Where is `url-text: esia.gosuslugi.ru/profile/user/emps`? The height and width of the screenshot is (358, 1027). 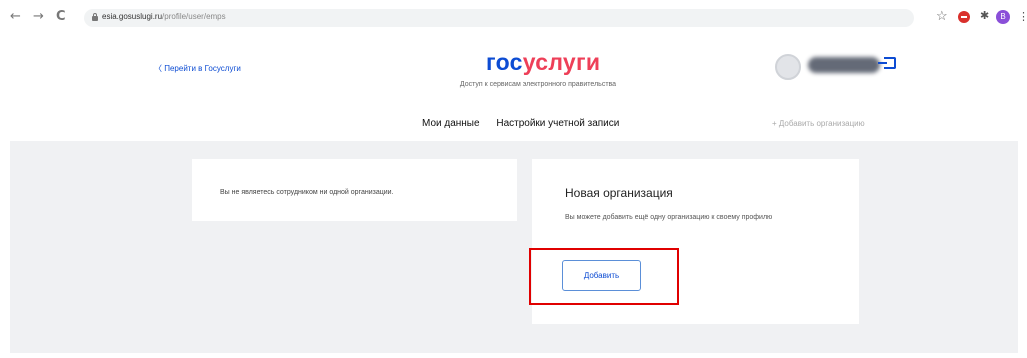 url-text: esia.gosuslugi.ru/profile/user/emps is located at coordinates (164, 16).